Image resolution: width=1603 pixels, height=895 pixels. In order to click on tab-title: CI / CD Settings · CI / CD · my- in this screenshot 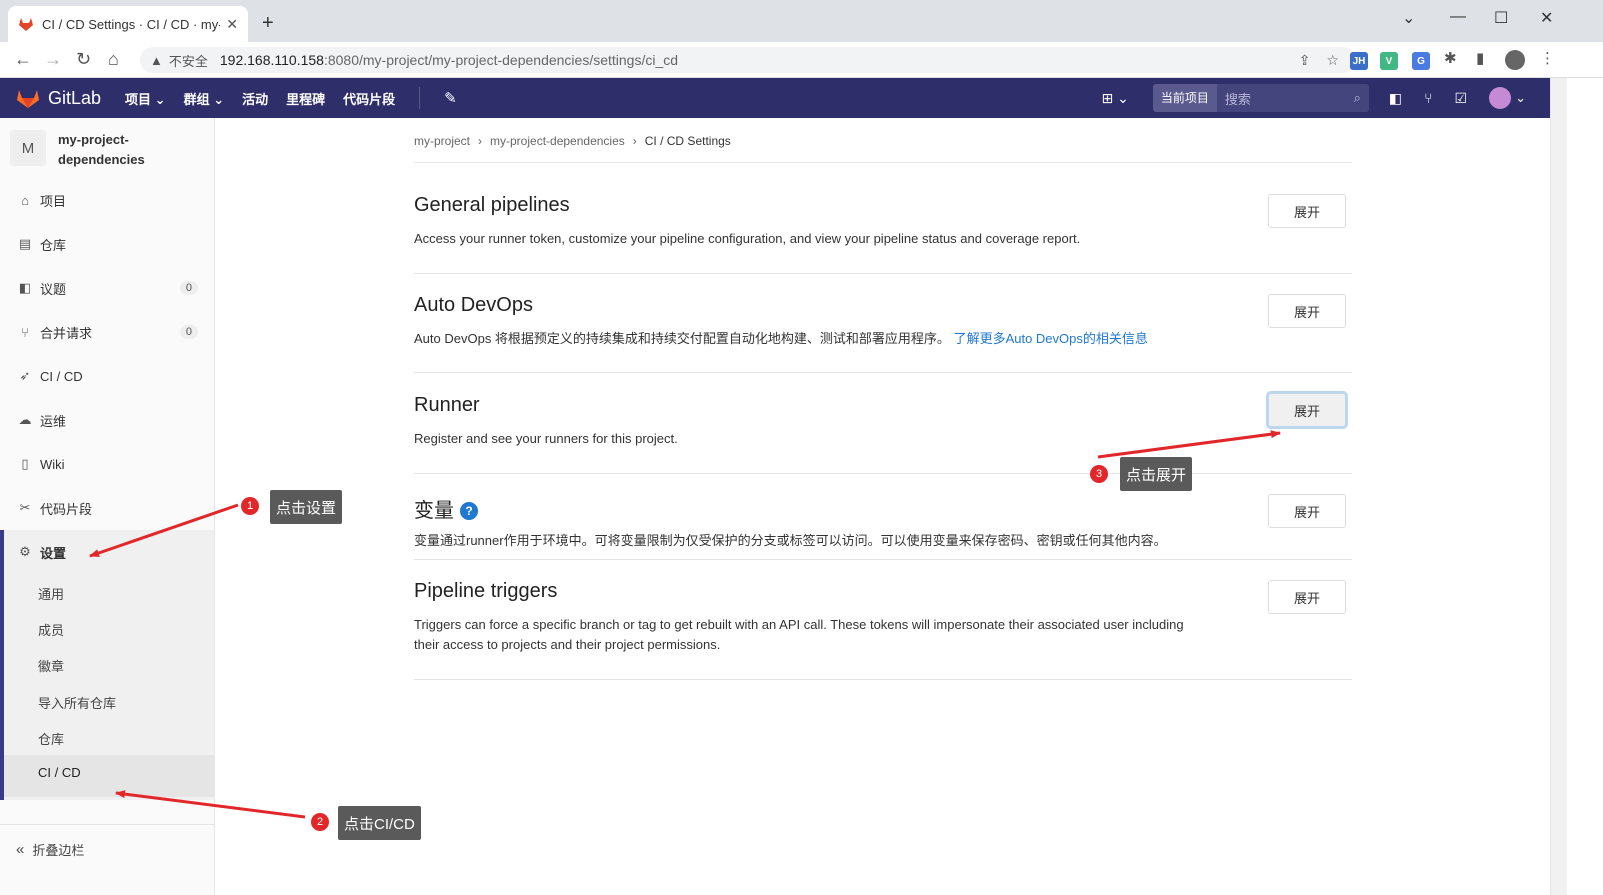, I will do `click(131, 24)`.